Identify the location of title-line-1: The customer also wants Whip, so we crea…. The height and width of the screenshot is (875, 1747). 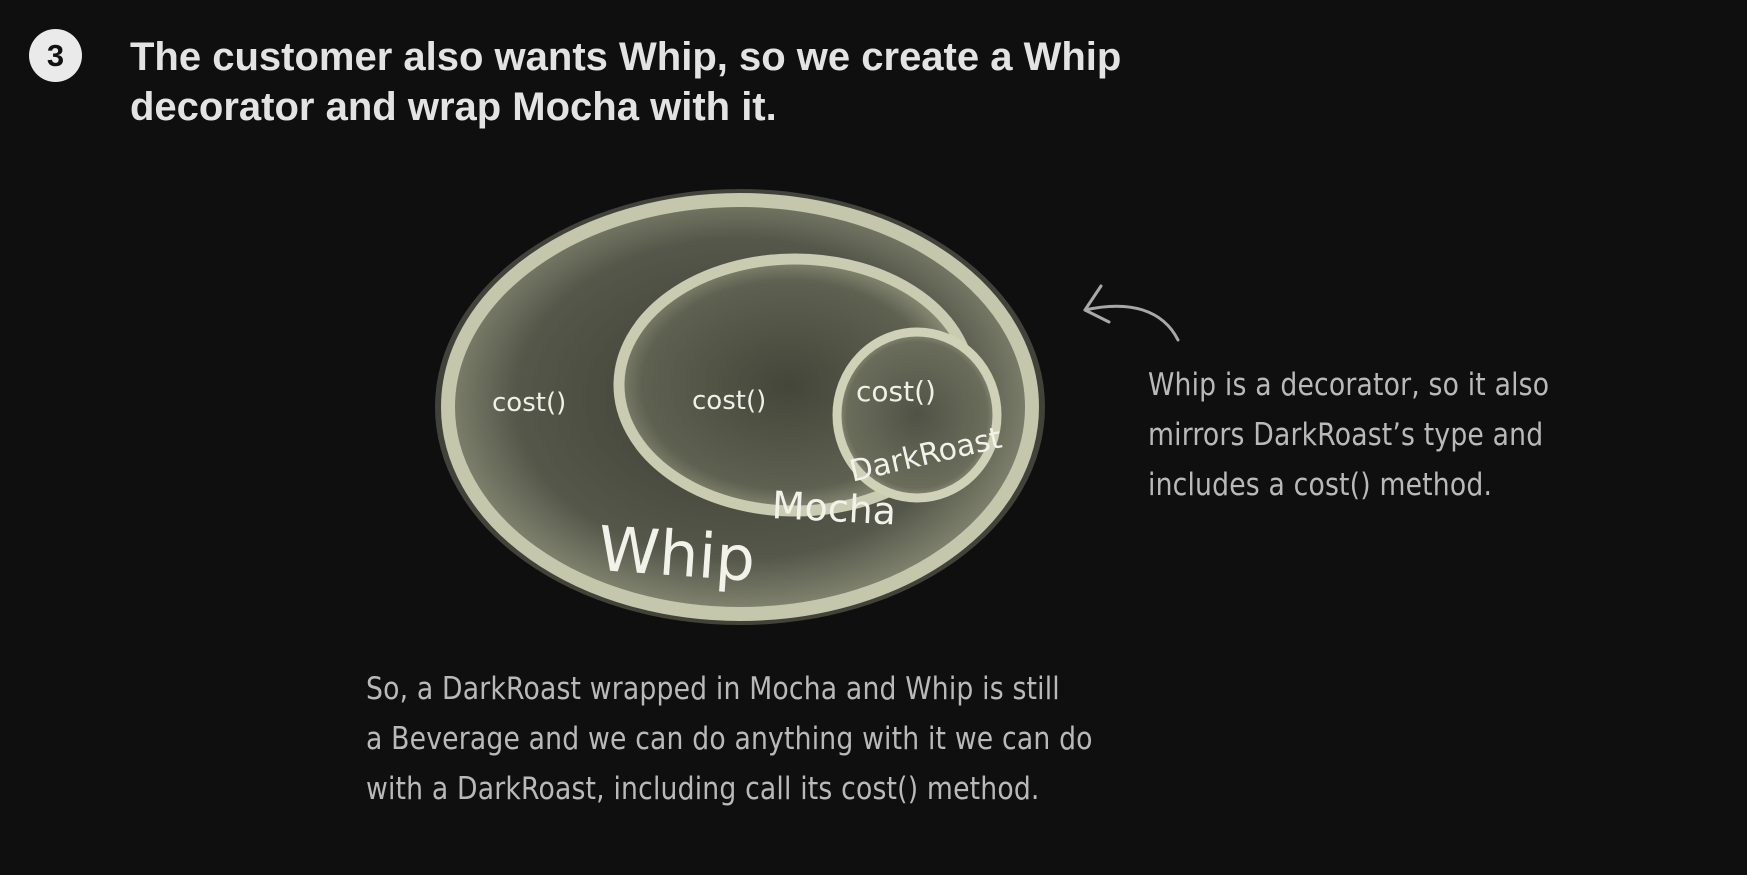
(626, 57).